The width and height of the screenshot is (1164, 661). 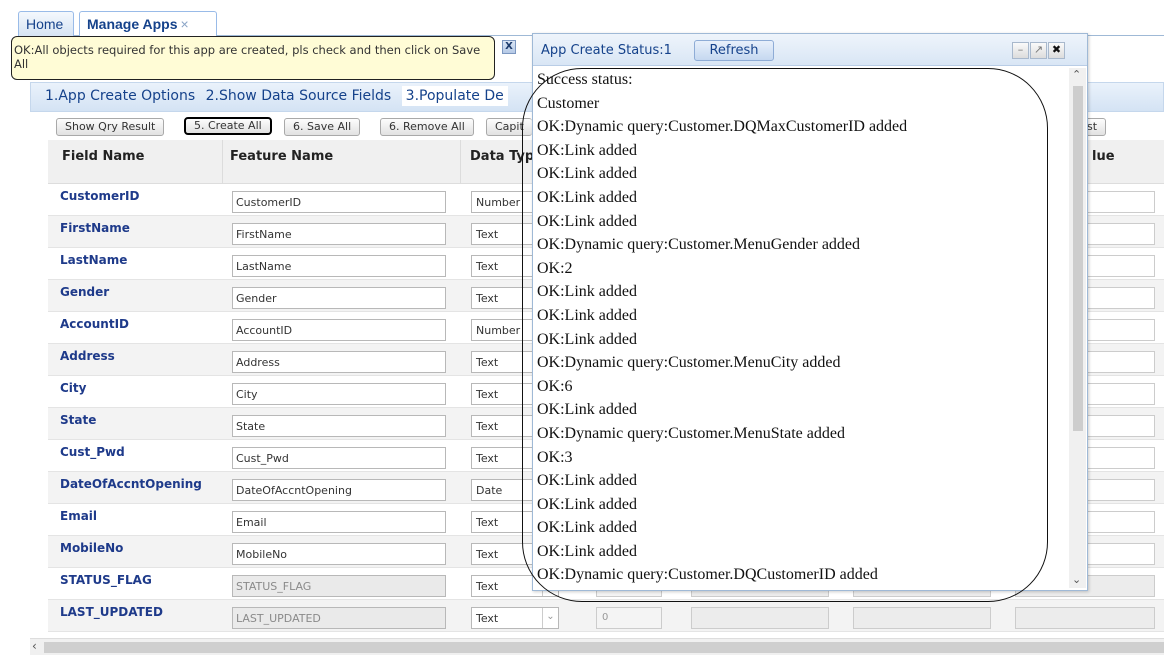 I want to click on field-name: LAST_UPDATED, so click(x=111, y=612).